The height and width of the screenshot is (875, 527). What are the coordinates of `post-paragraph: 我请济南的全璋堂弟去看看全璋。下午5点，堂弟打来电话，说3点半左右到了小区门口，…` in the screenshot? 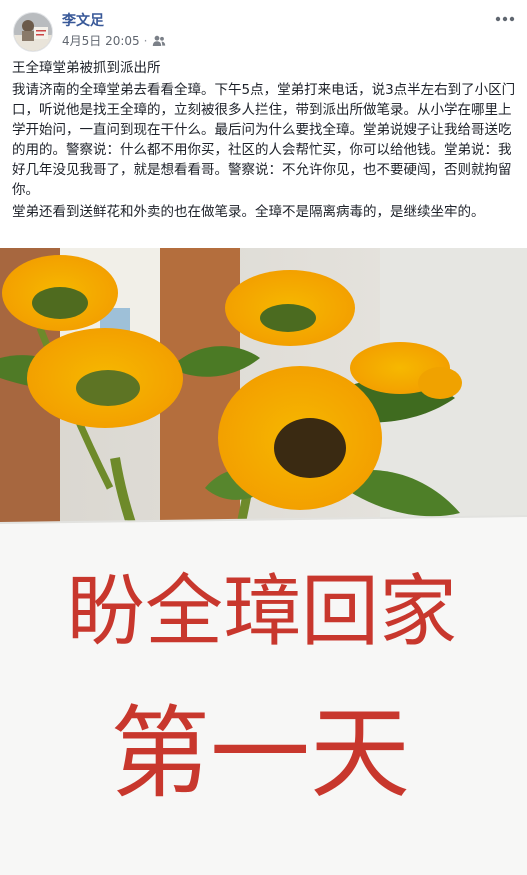 It's located at (264, 140).